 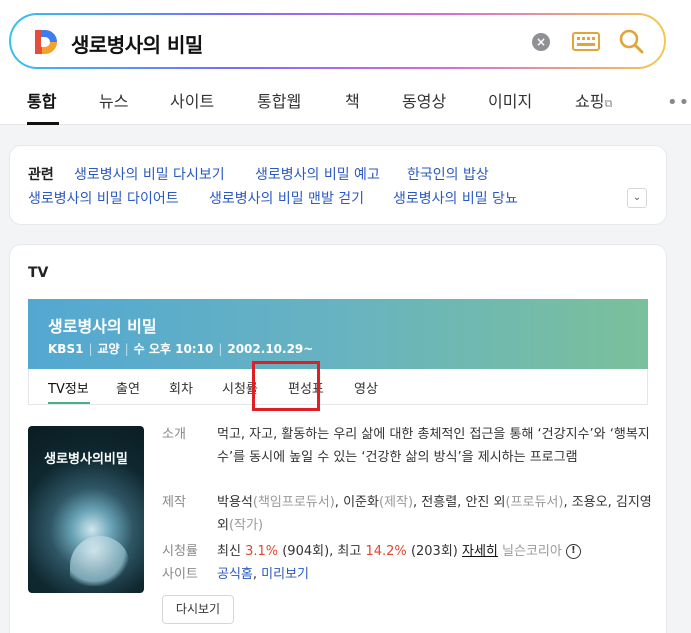 I want to click on more-icon: •••, so click(x=679, y=102).